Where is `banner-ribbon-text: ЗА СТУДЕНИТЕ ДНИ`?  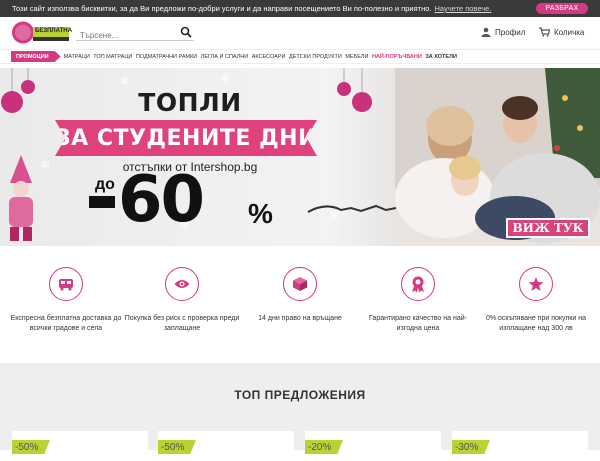 banner-ribbon-text: ЗА СТУДЕНИТЕ ДНИ is located at coordinates (186, 138).